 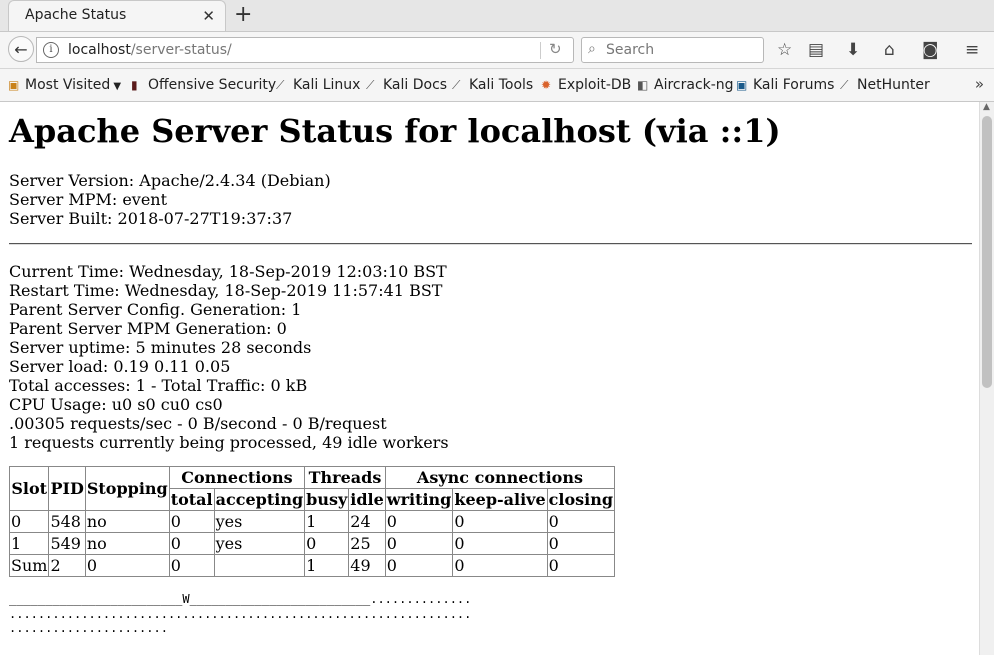 I want to click on tab-title: Apache Status, so click(x=76, y=15).